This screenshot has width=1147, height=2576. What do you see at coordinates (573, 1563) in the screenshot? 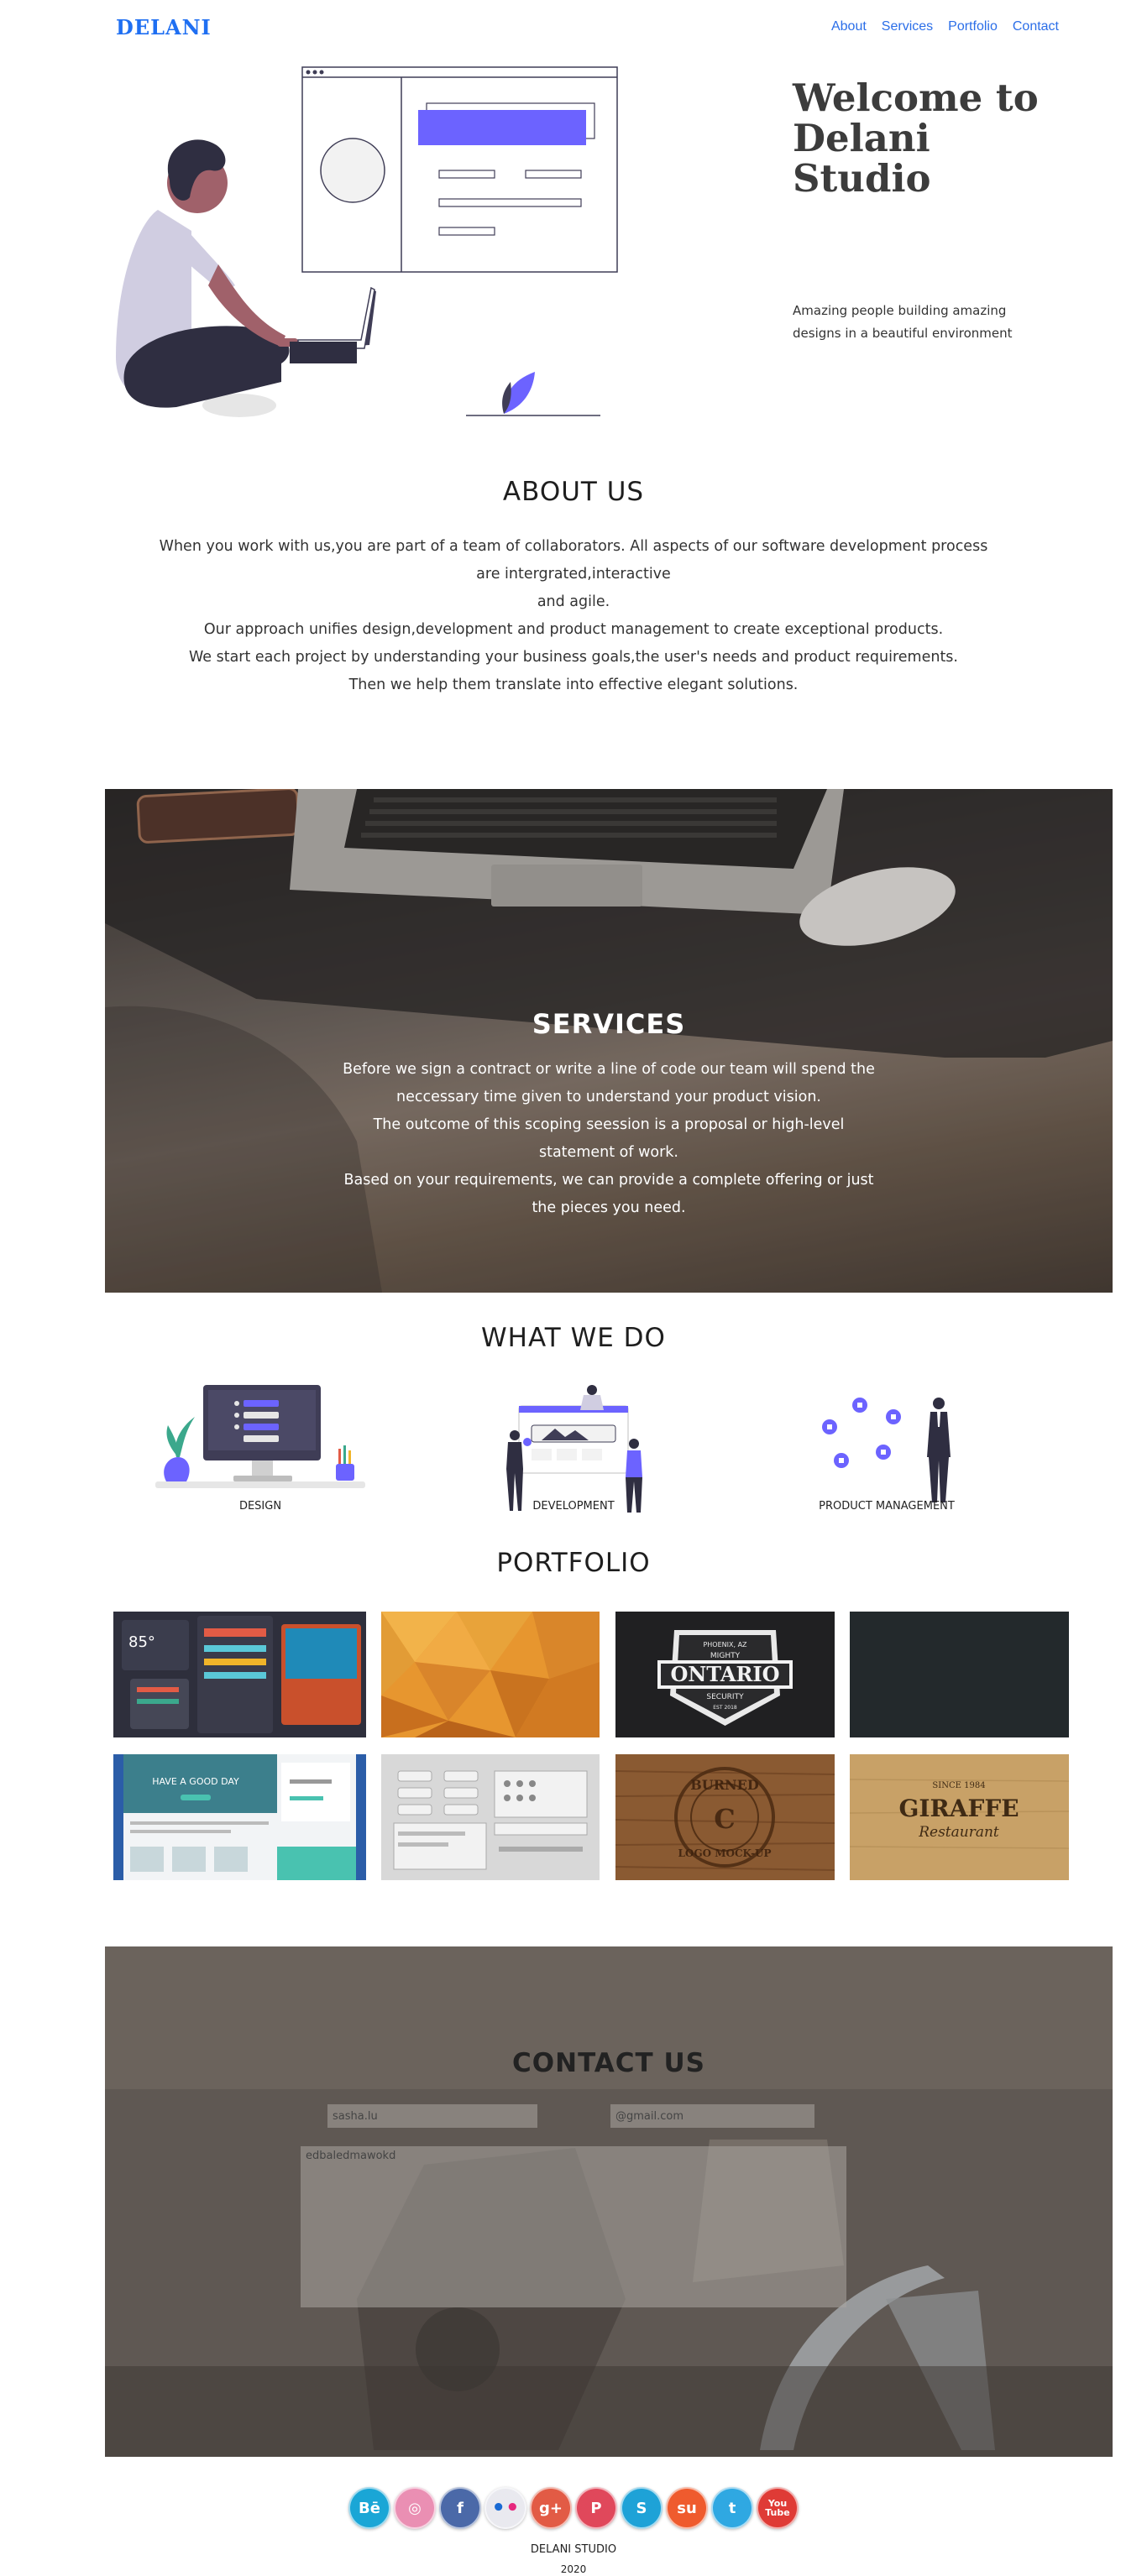
I see `portfolio-title: PORTFOLIO` at bounding box center [573, 1563].